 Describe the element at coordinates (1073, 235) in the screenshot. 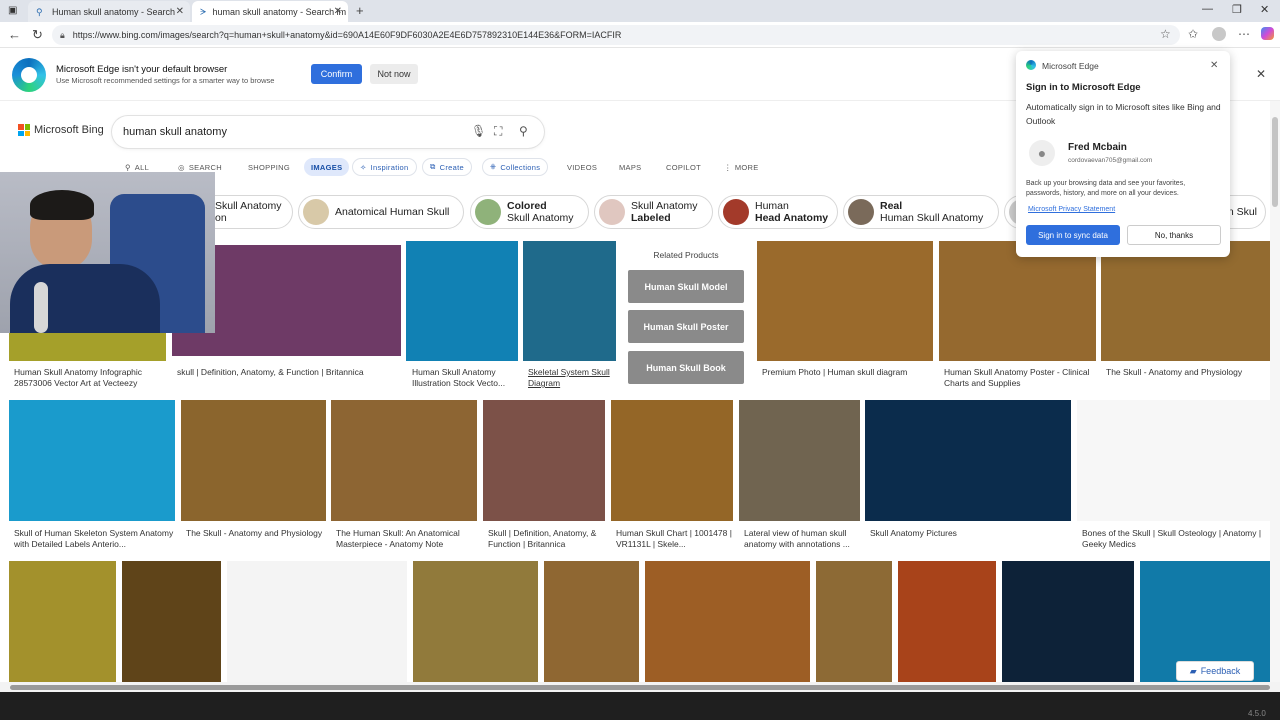

I see `sign-in-sync-button: Sign in to sync data` at that location.